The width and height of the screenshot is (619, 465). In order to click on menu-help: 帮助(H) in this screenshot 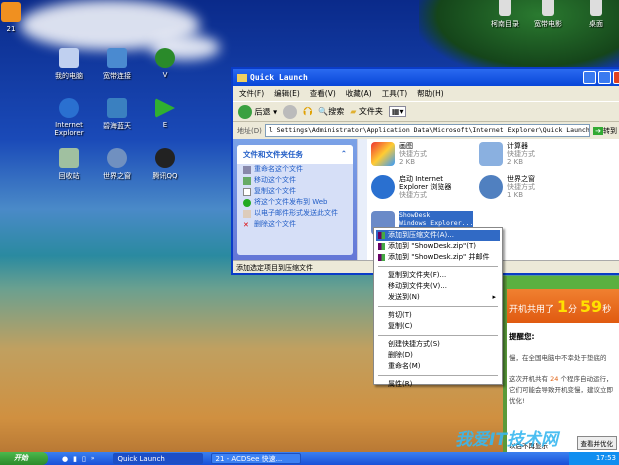, I will do `click(430, 93)`.